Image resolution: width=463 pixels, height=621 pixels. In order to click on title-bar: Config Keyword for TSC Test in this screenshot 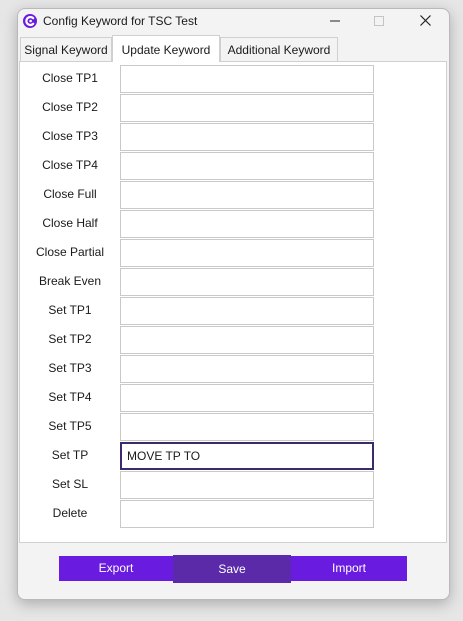, I will do `click(233, 21)`.